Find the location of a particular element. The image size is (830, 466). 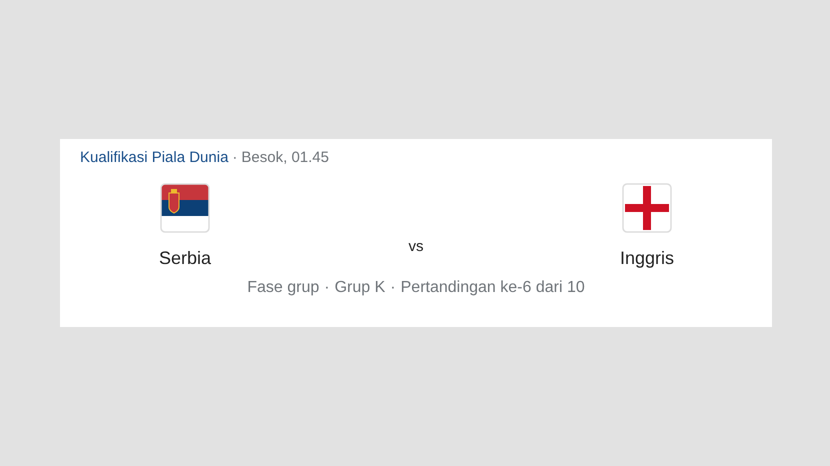

match-info: Pertandingan ke-6 dari 10 is located at coordinates (492, 288).